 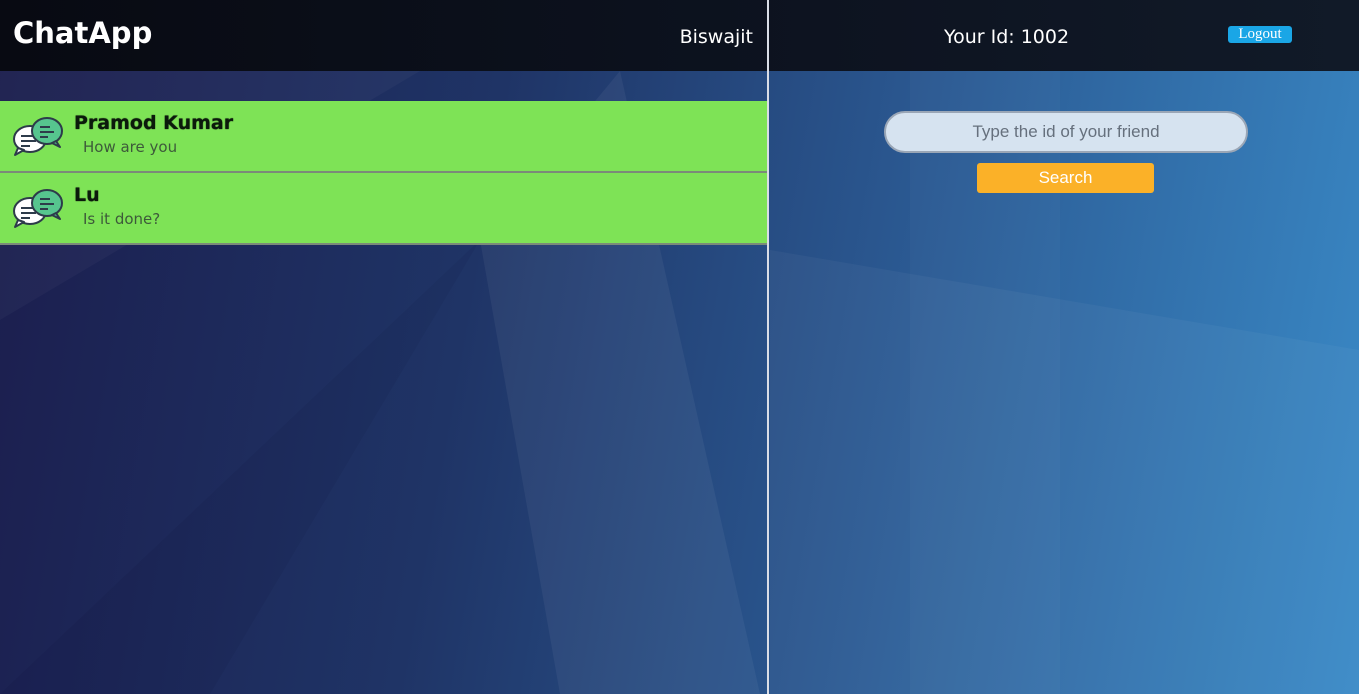 What do you see at coordinates (1260, 34) in the screenshot?
I see `logout-button: Logout` at bounding box center [1260, 34].